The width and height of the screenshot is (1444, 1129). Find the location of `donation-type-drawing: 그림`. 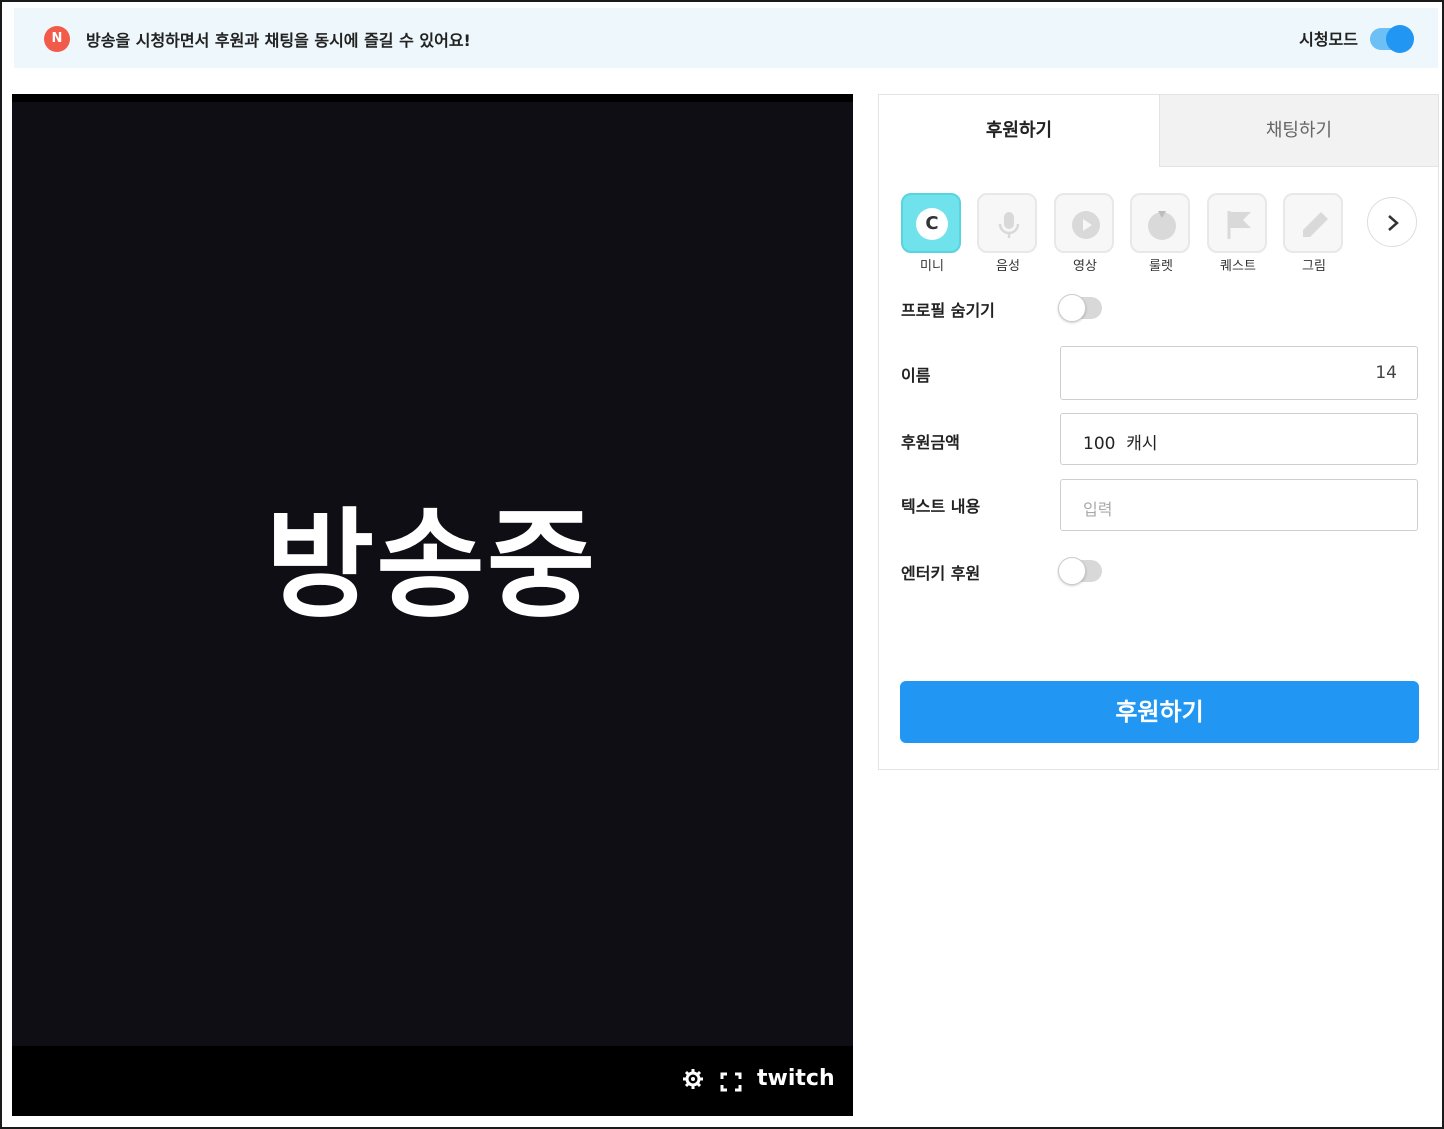

donation-type-drawing: 그림 is located at coordinates (1314, 233).